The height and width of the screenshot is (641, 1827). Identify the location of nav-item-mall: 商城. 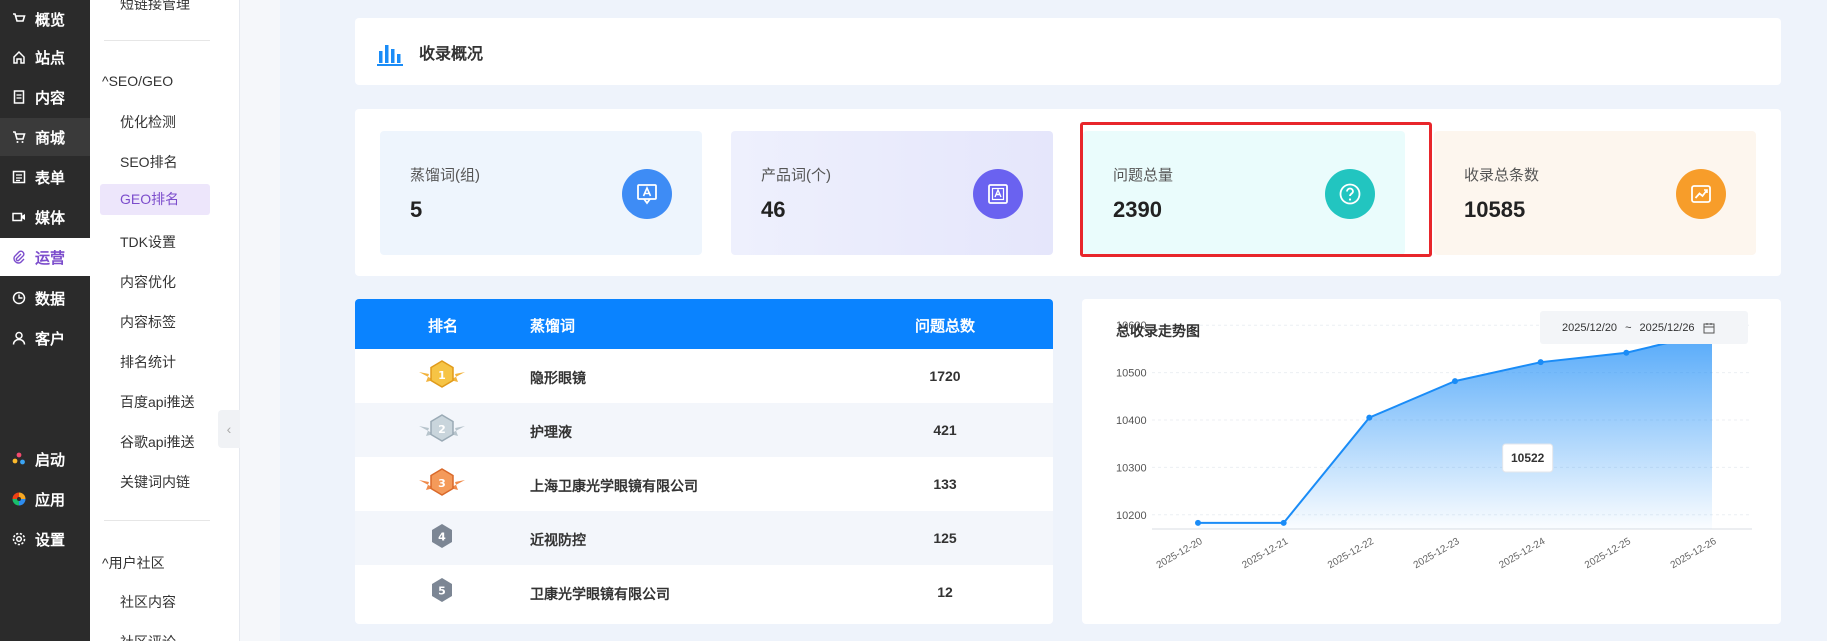
(45, 137).